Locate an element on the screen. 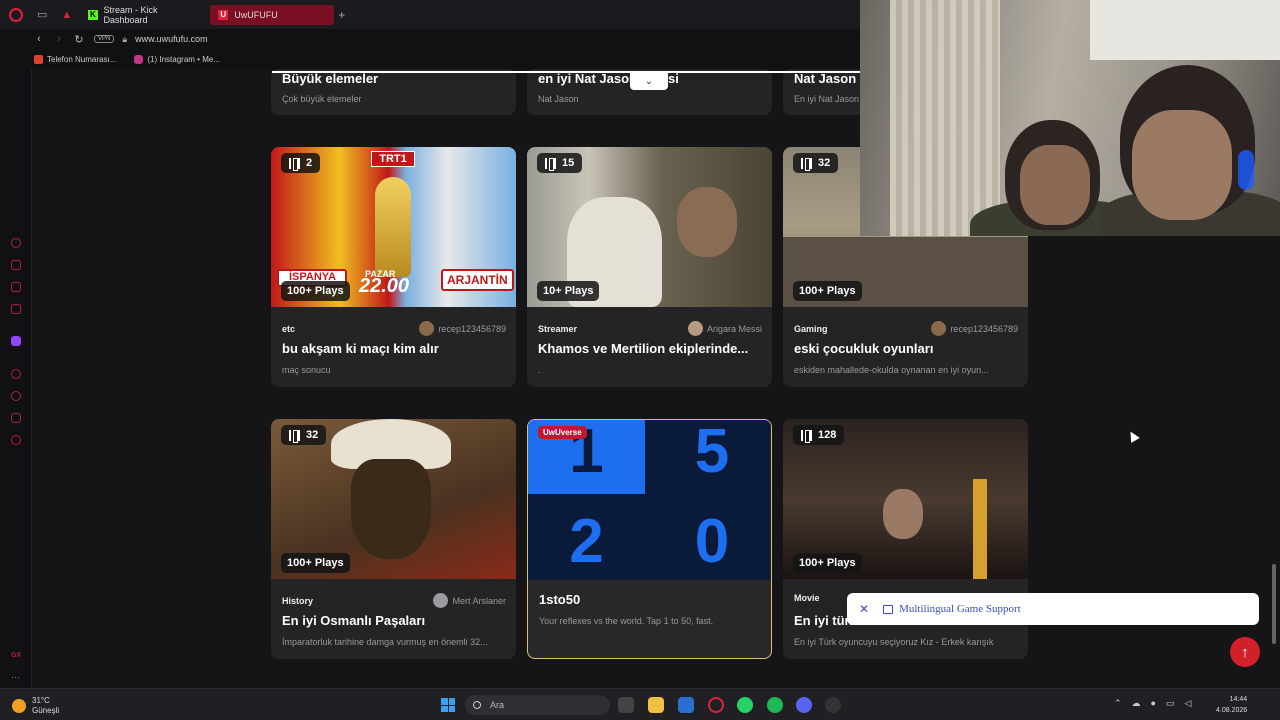 This screenshot has width=1280, height=720. card-title: eski çocukluk oyunları is located at coordinates (864, 348).